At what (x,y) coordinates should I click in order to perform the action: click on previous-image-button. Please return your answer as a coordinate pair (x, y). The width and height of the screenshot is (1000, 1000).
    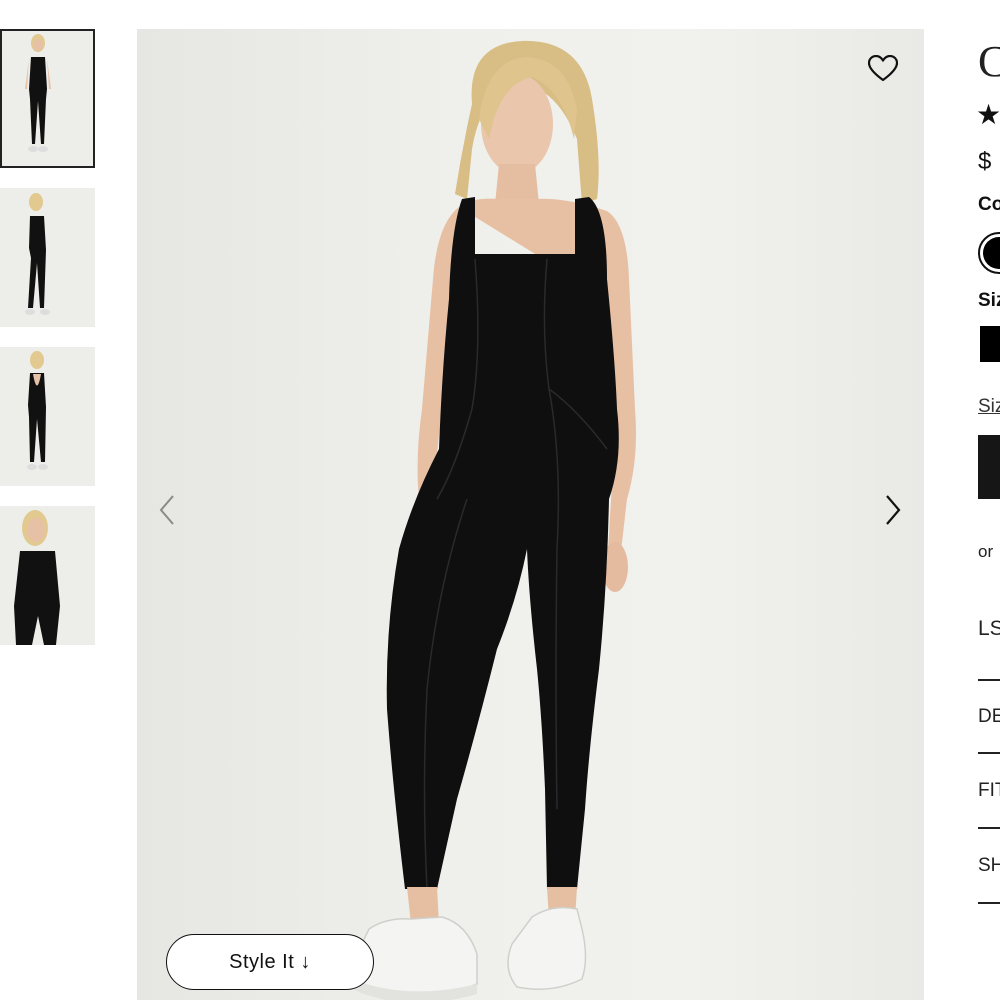
    Looking at the image, I should click on (167, 510).